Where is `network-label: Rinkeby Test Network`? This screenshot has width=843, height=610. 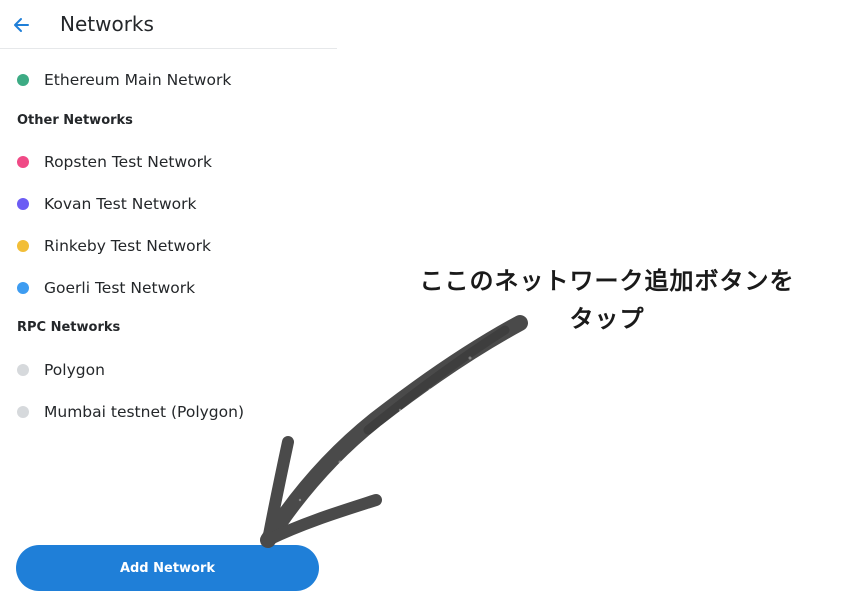
network-label: Rinkeby Test Network is located at coordinates (127, 246).